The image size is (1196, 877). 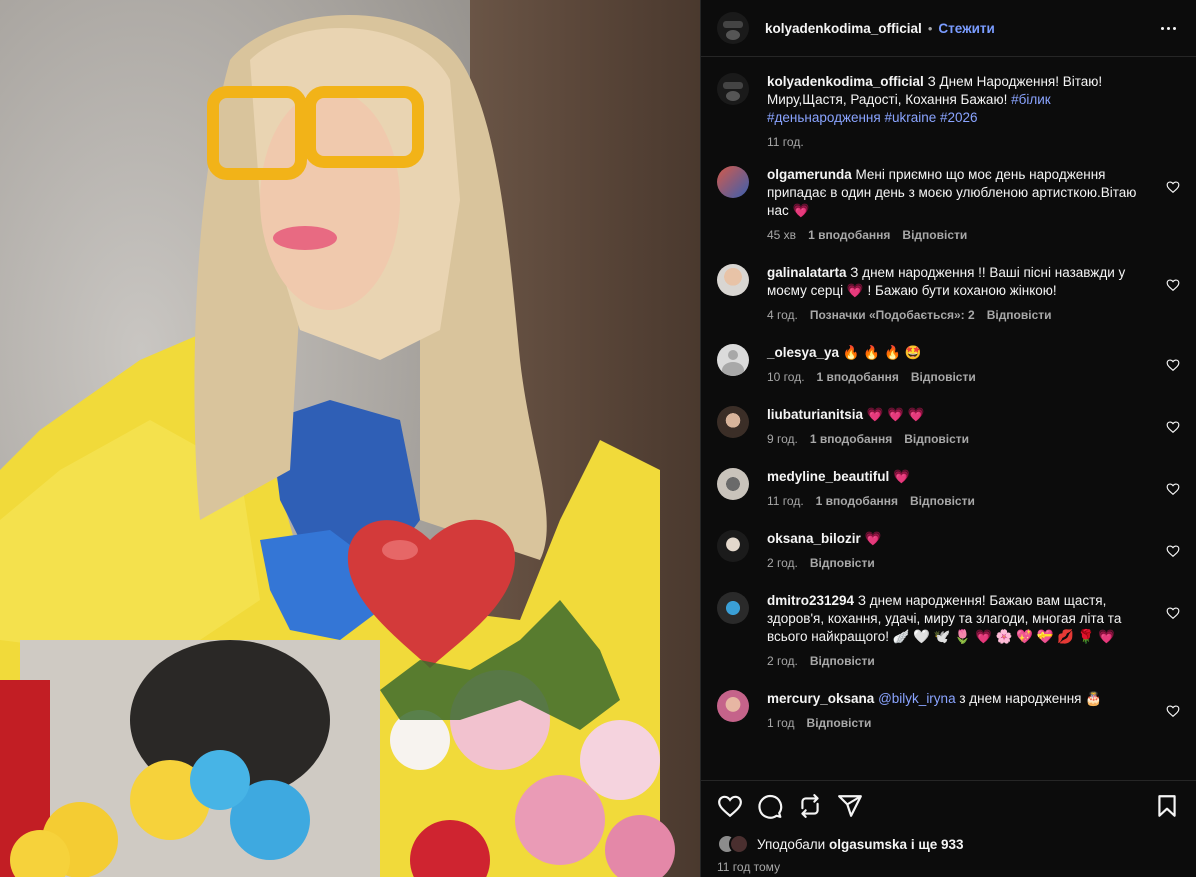 I want to click on comment-likes: Позначки «Подобається»: 2, so click(x=892, y=315).